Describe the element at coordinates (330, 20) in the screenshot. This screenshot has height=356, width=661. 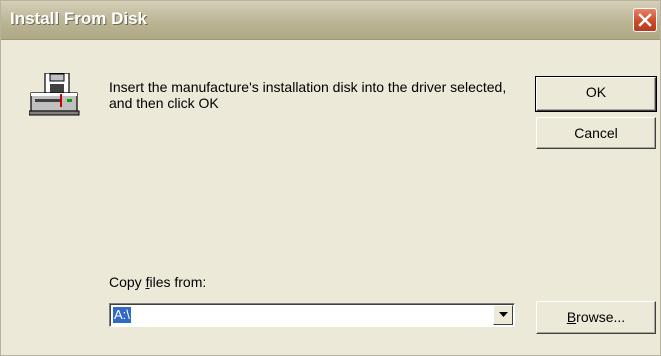
I see `title-bar: Install From Disk` at that location.